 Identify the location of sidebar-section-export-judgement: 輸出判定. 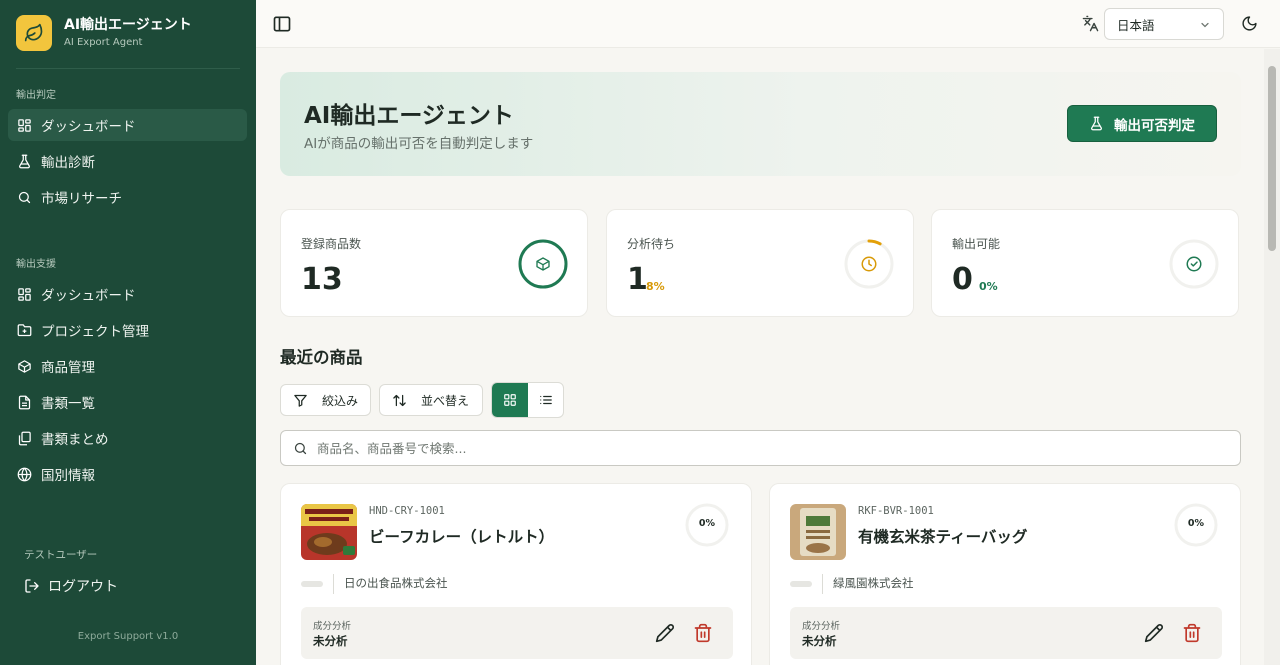
(36, 95).